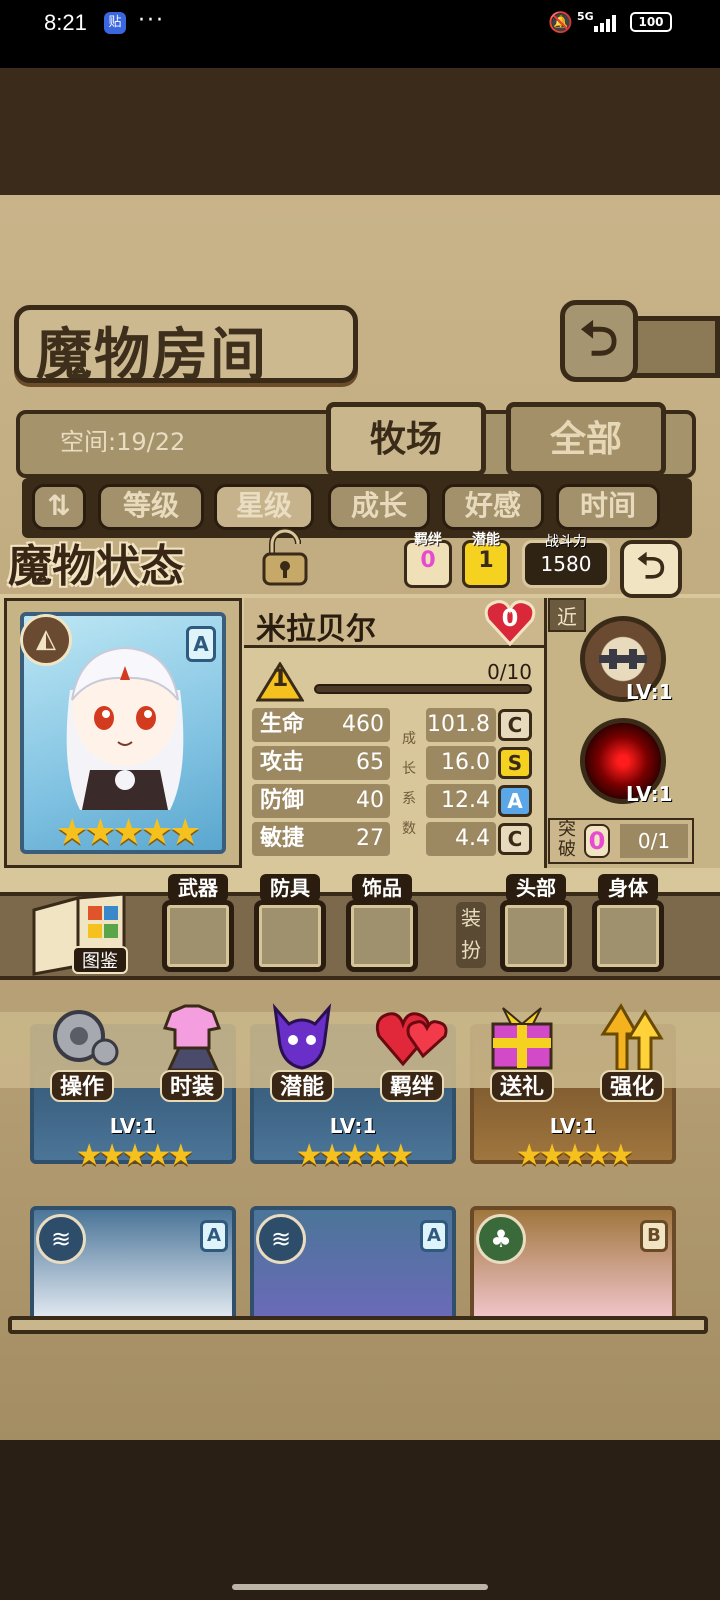 The height and width of the screenshot is (1600, 720). Describe the element at coordinates (290, 888) in the screenshot. I see `slot-armor-label: 防具` at that location.